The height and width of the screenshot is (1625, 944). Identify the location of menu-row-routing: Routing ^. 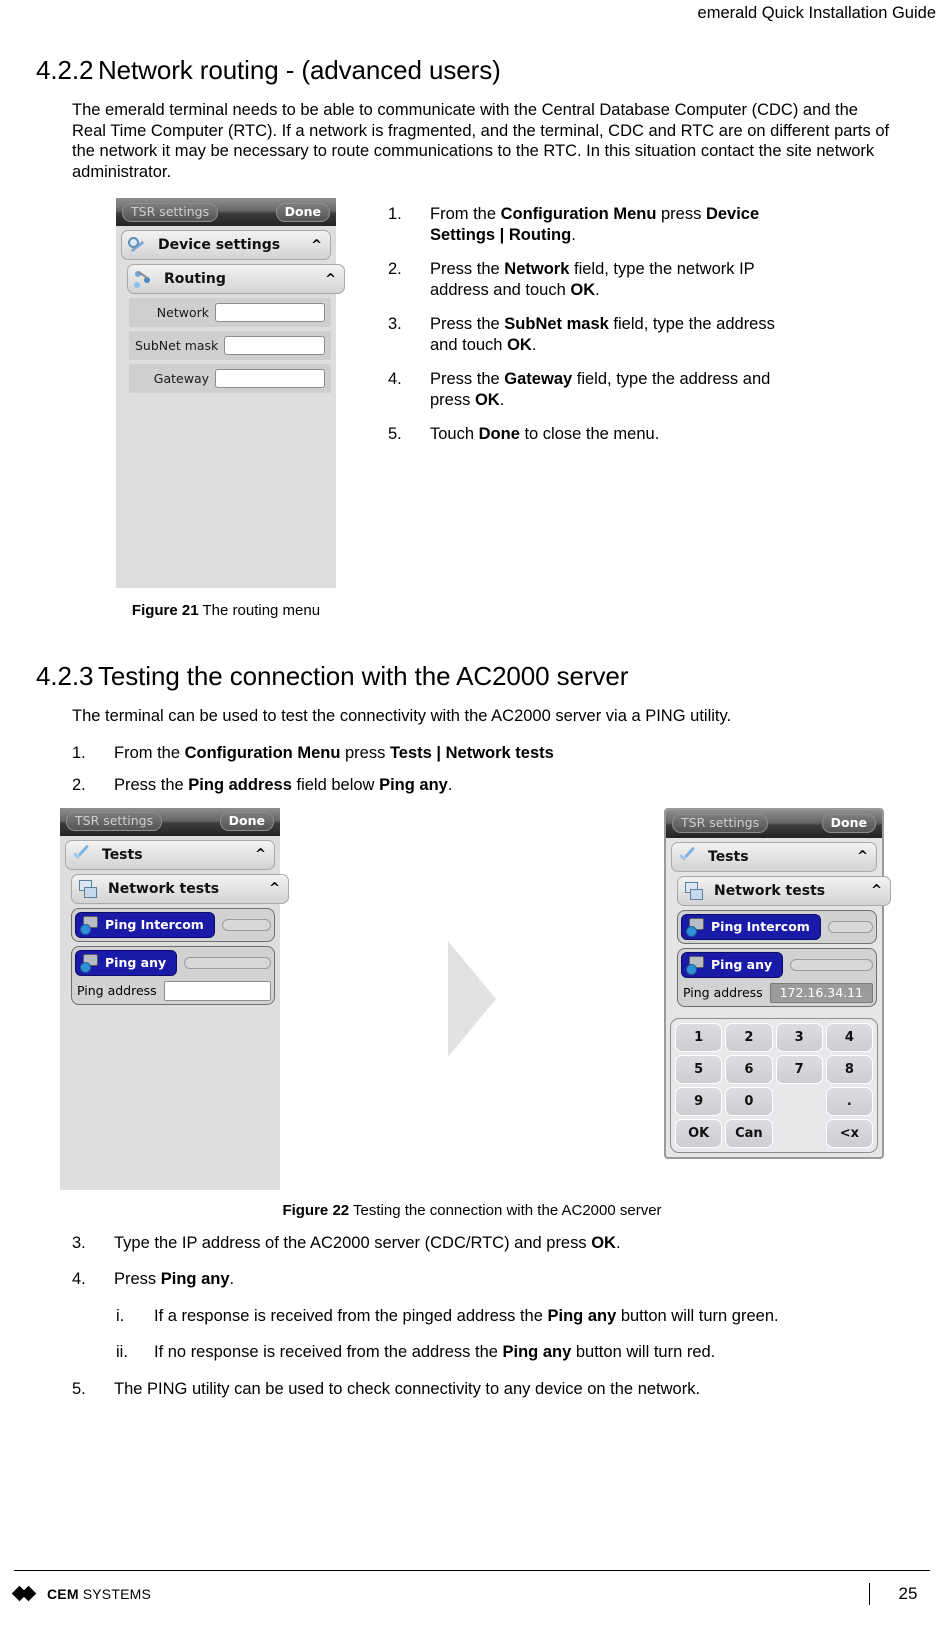
(236, 279).